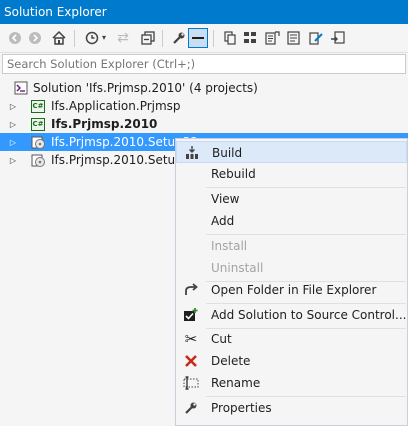 The width and height of the screenshot is (408, 426). Describe the element at coordinates (291, 290) in the screenshot. I see `menu-item-open-folder: Open Folder in File Explorer` at that location.